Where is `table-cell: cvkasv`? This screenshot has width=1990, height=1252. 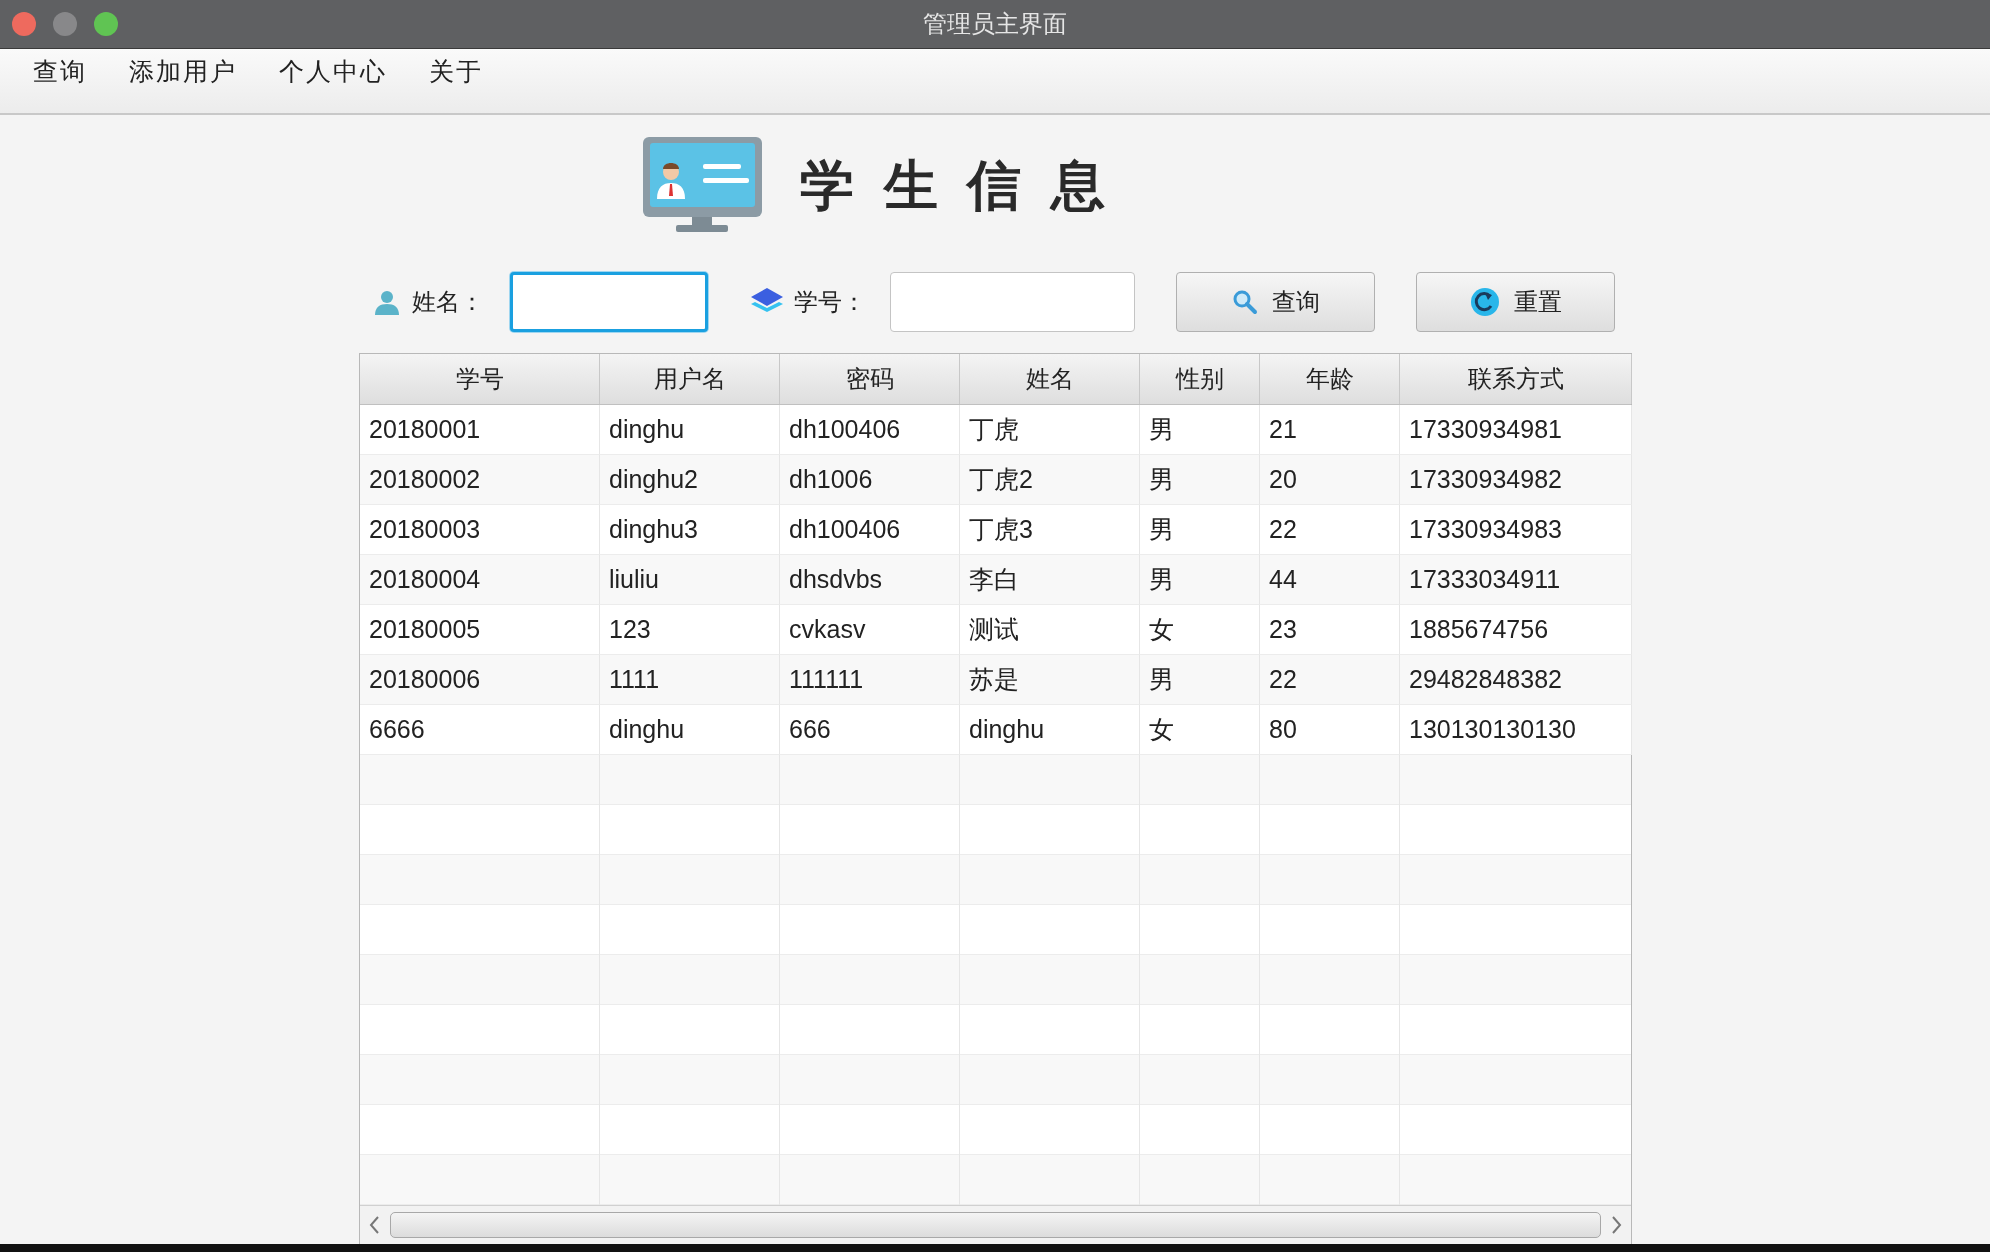
table-cell: cvkasv is located at coordinates (827, 629).